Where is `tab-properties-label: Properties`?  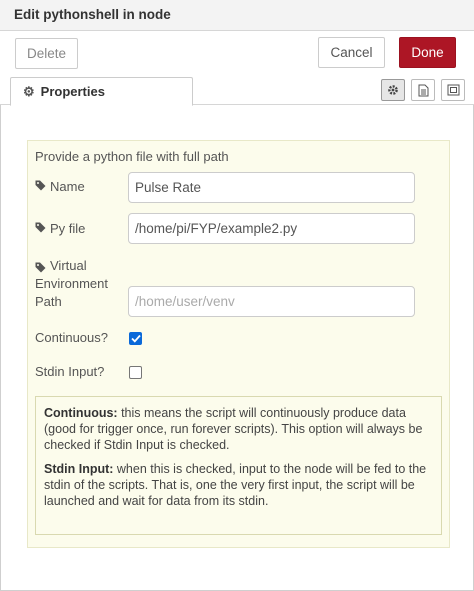
tab-properties-label: Properties is located at coordinates (72, 91).